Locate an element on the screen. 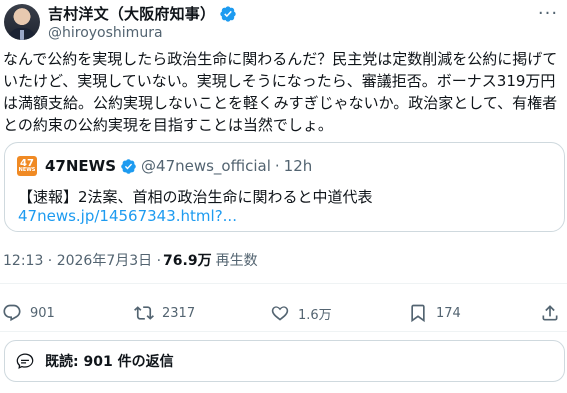 The height and width of the screenshot is (393, 567). tweet-meta: 12:13 · 2026年7月3日 · 76.9万 再生数 is located at coordinates (130, 260).